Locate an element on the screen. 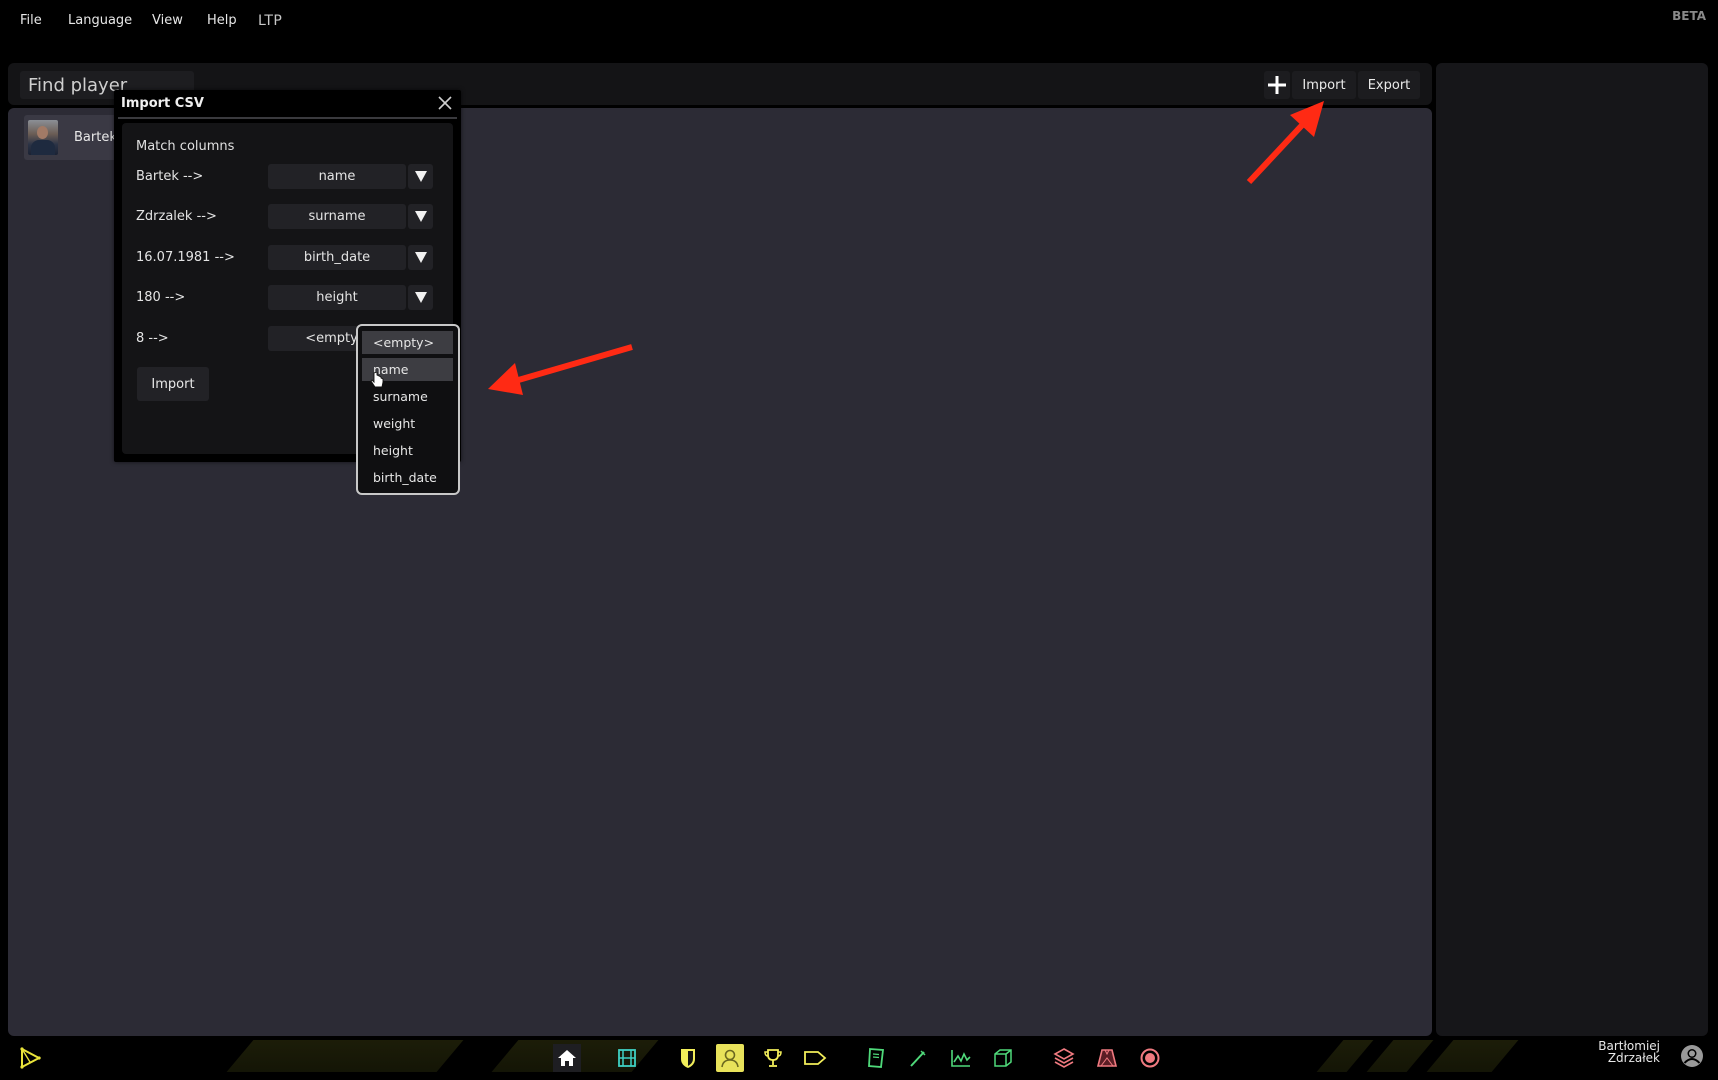 The image size is (1718, 1080). dropdown-option: height is located at coordinates (407, 450).